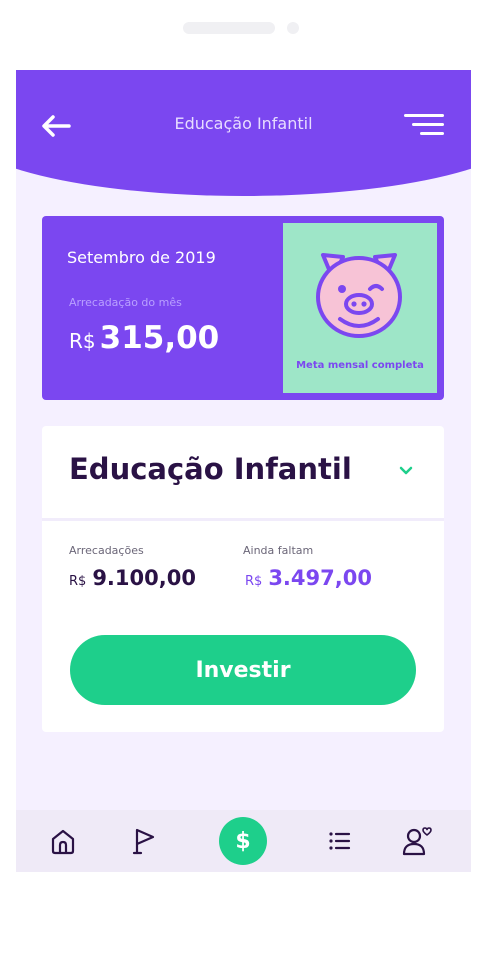 Image resolution: width=486 pixels, height=955 pixels. Describe the element at coordinates (360, 365) in the screenshot. I see `goal-status-text: Meta mensal completa` at that location.